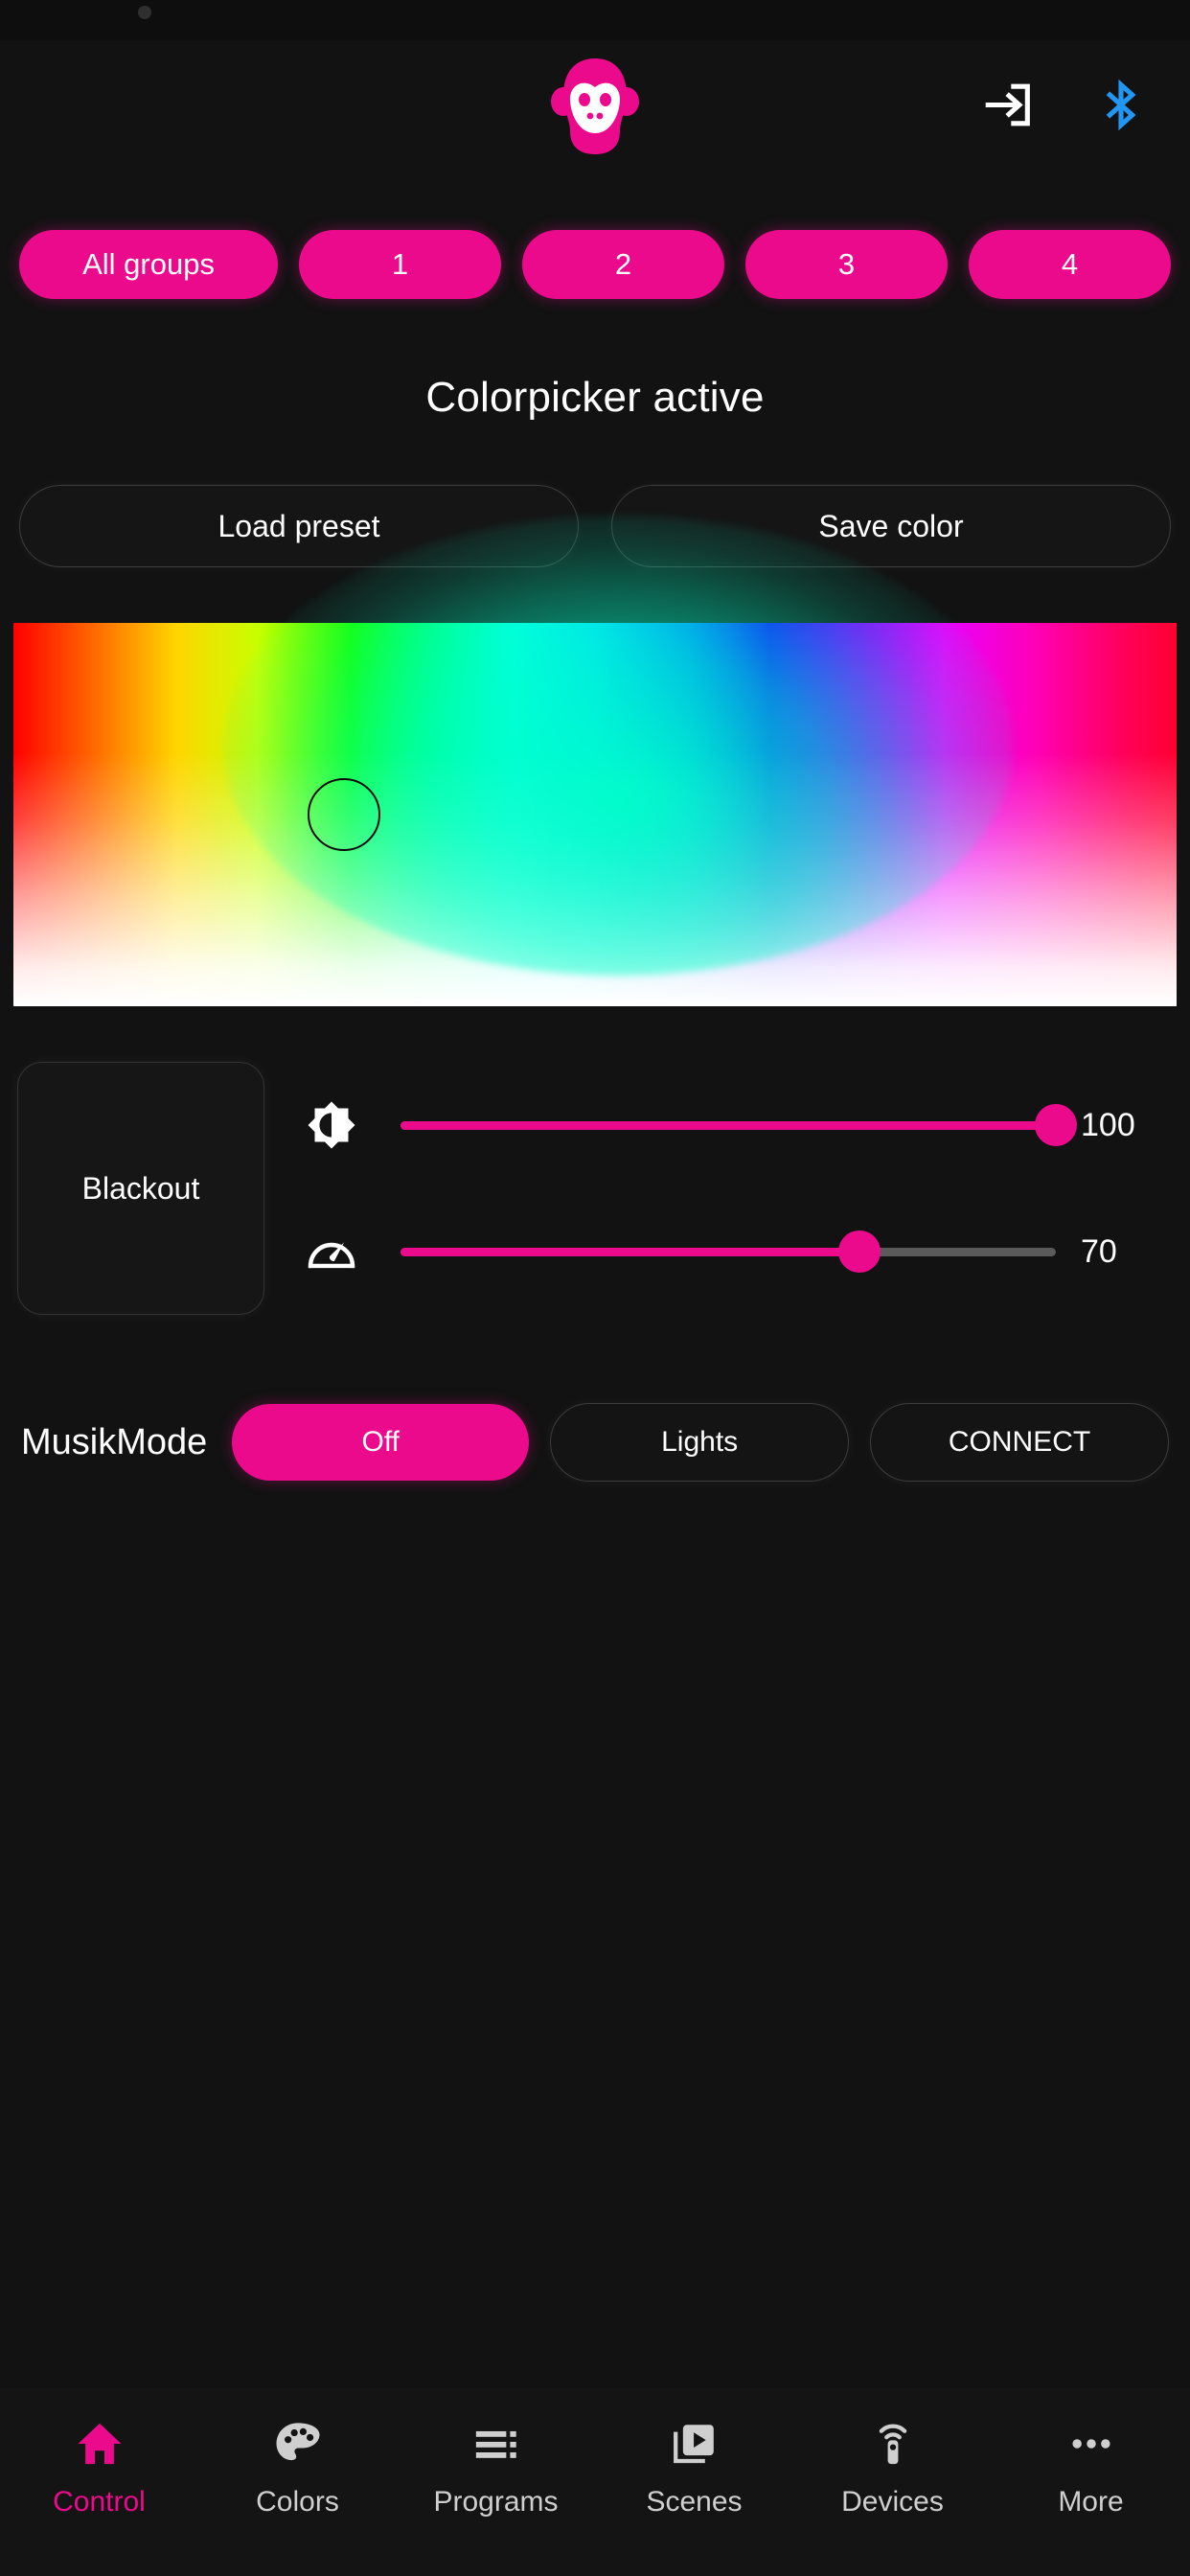 This screenshot has width=1190, height=2576. I want to click on lights-button: Lights, so click(700, 1442).